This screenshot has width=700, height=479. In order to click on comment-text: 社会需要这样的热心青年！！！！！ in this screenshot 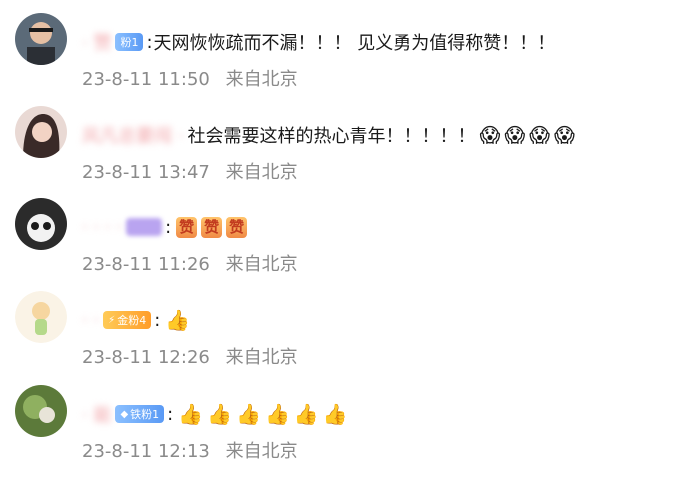, I will do `click(331, 136)`.